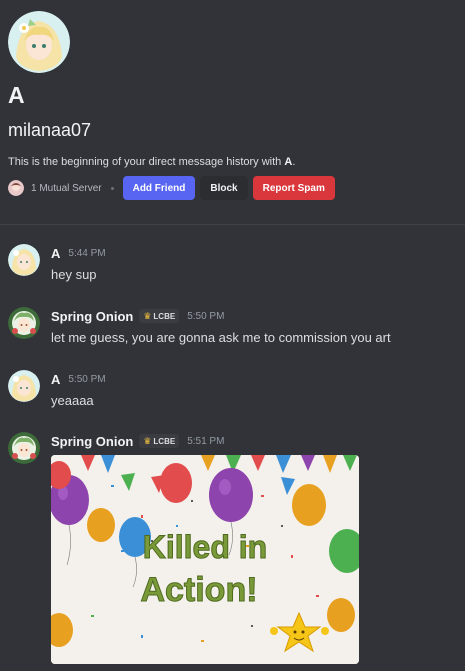  What do you see at coordinates (253, 389) in the screenshot?
I see `message-body: A 5:50 PM yeaaaa` at bounding box center [253, 389].